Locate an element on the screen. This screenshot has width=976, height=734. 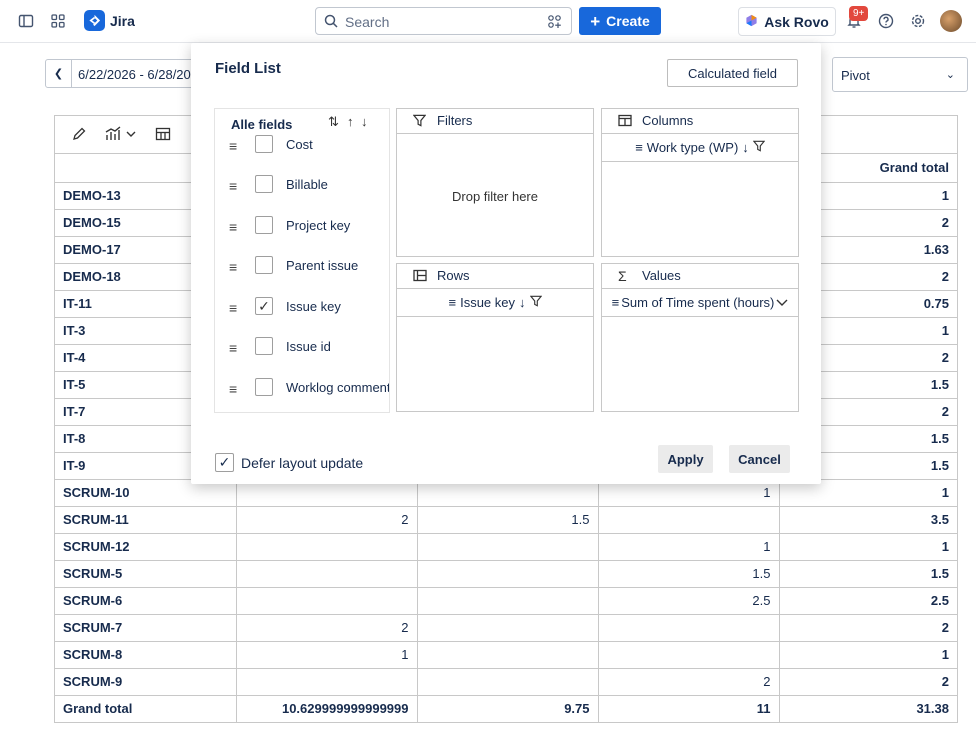
gear-icon is located at coordinates (918, 21).